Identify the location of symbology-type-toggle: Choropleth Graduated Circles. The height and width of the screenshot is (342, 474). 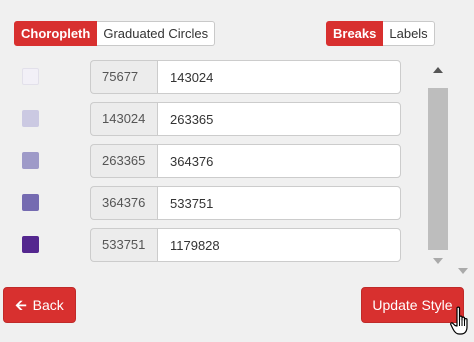
(115, 33).